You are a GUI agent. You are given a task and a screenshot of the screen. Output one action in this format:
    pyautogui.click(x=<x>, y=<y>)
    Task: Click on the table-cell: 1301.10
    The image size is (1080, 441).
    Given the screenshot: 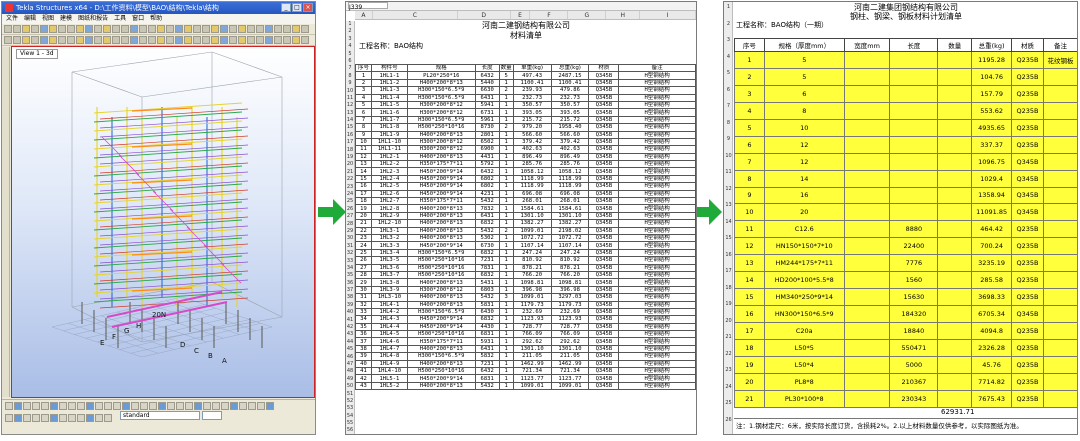 What is the action you would take?
    pyautogui.click(x=532, y=216)
    